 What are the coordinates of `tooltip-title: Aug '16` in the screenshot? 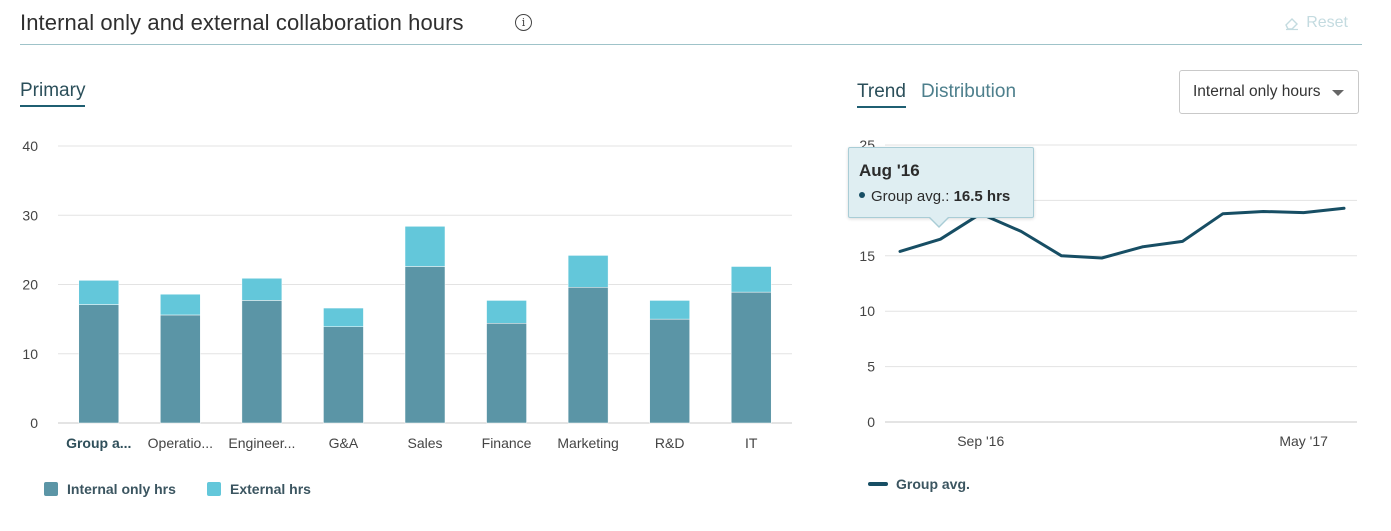 It's located at (889, 170).